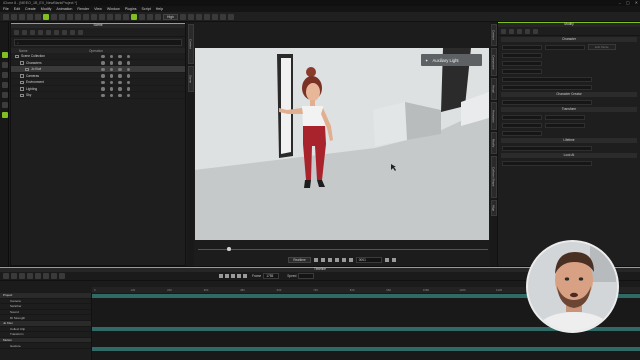 Image resolution: width=640 pixels, height=360 pixels. What do you see at coordinates (150, 16) in the screenshot?
I see `light-icon` at bounding box center [150, 16].